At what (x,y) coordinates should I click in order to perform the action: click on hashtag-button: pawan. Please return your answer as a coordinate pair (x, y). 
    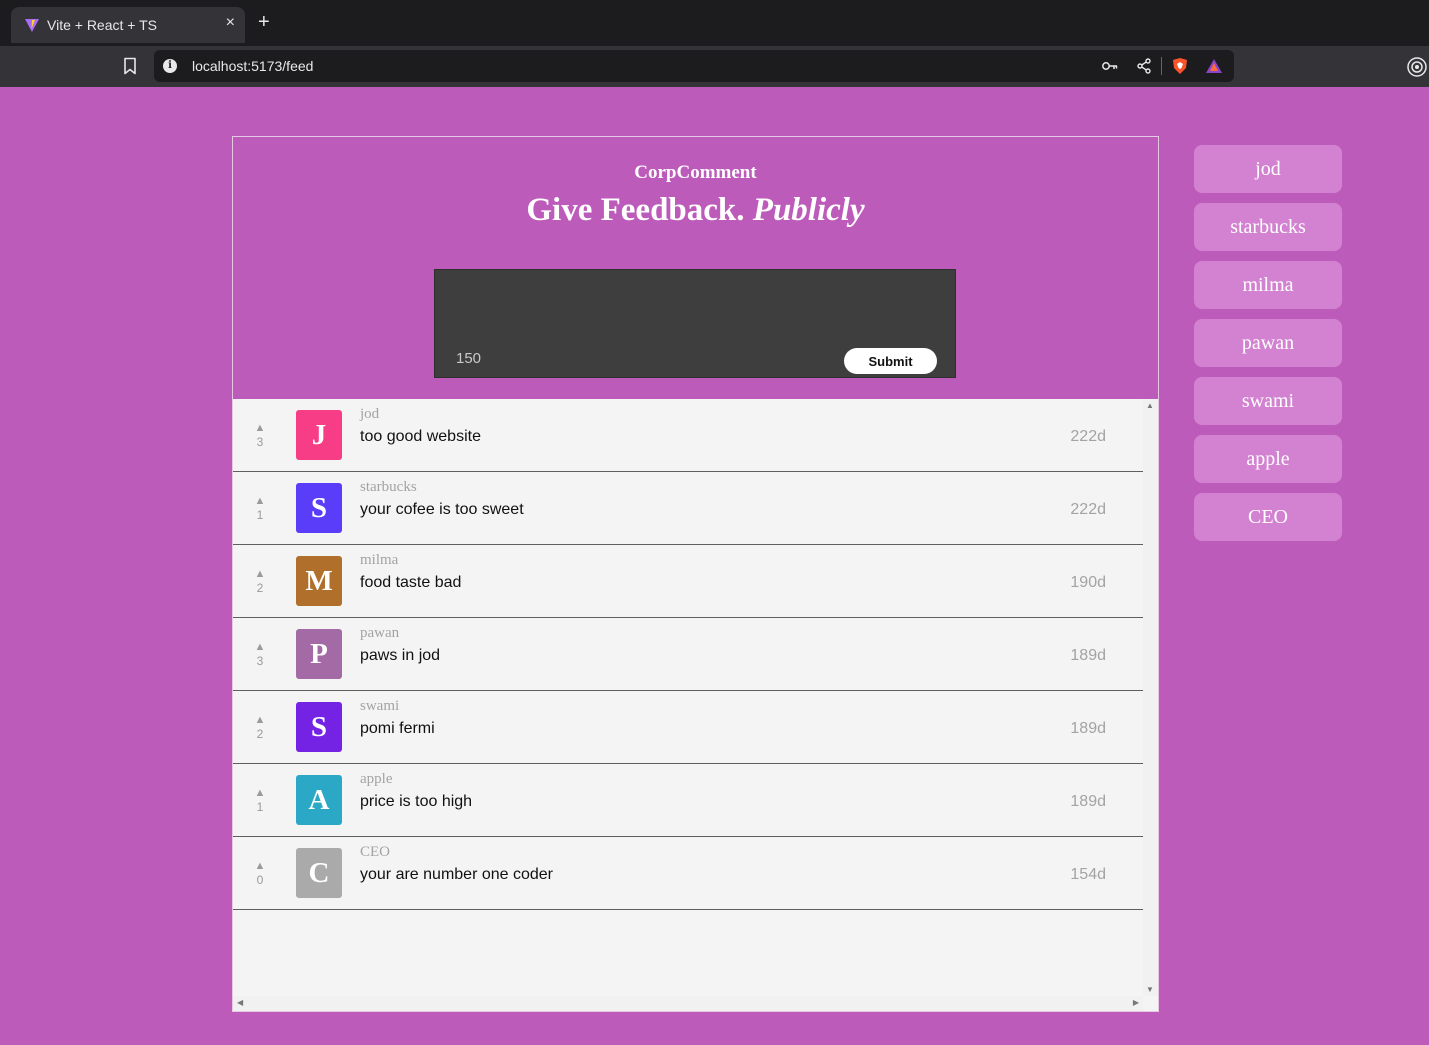
    Looking at the image, I should click on (1268, 343).